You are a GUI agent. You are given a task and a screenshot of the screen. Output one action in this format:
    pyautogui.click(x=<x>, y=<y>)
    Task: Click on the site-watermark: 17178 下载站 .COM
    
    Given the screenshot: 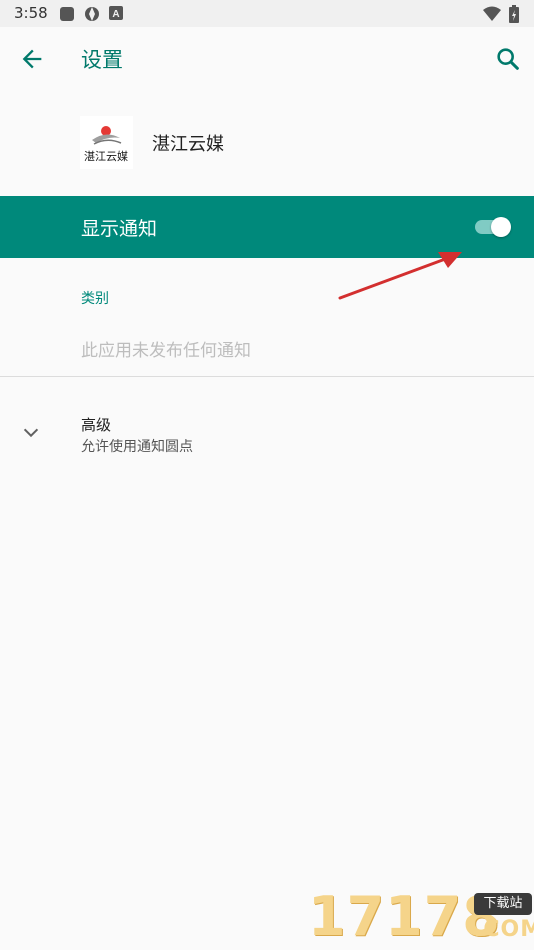 What is the action you would take?
    pyautogui.click(x=421, y=918)
    